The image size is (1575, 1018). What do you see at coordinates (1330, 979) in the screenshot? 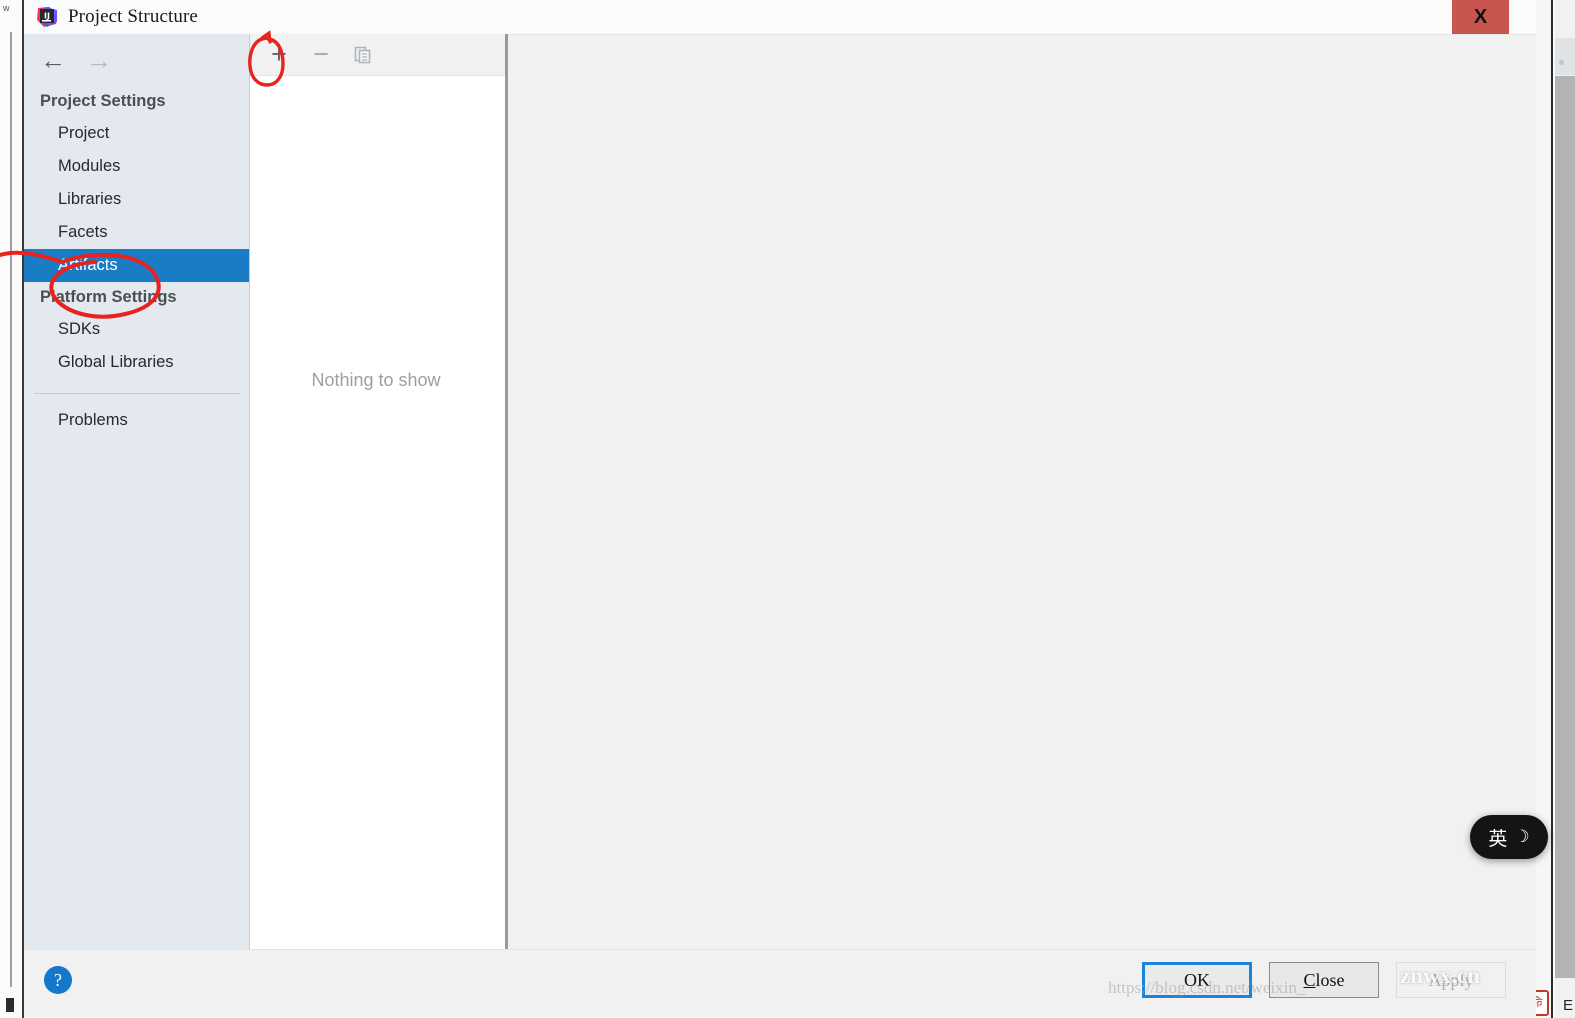
I see `close-button-rest: lose` at bounding box center [1330, 979].